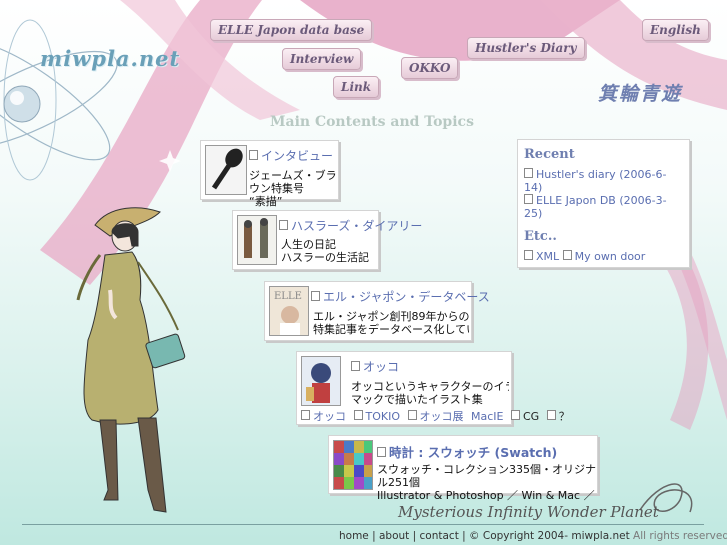 The width and height of the screenshot is (727, 545). What do you see at coordinates (430, 68) in the screenshot?
I see `nav-okko-button: OKKO` at bounding box center [430, 68].